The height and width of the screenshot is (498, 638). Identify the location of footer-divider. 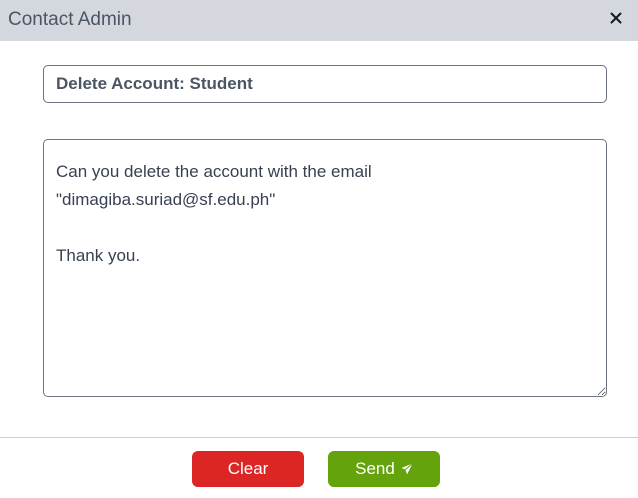
(319, 437).